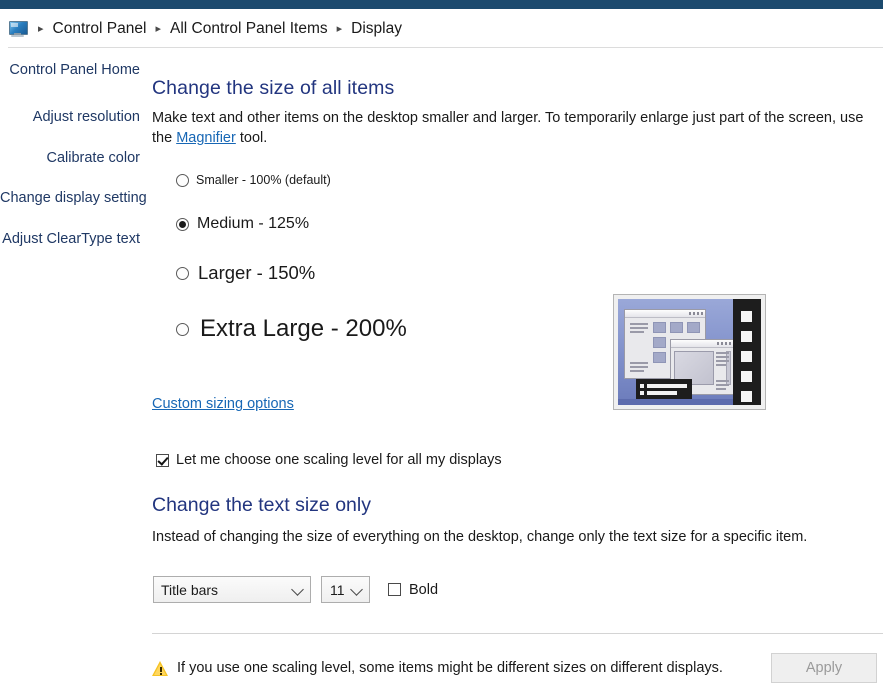 The image size is (883, 698). Describe the element at coordinates (747, 352) in the screenshot. I see `preview-side-rail` at that location.